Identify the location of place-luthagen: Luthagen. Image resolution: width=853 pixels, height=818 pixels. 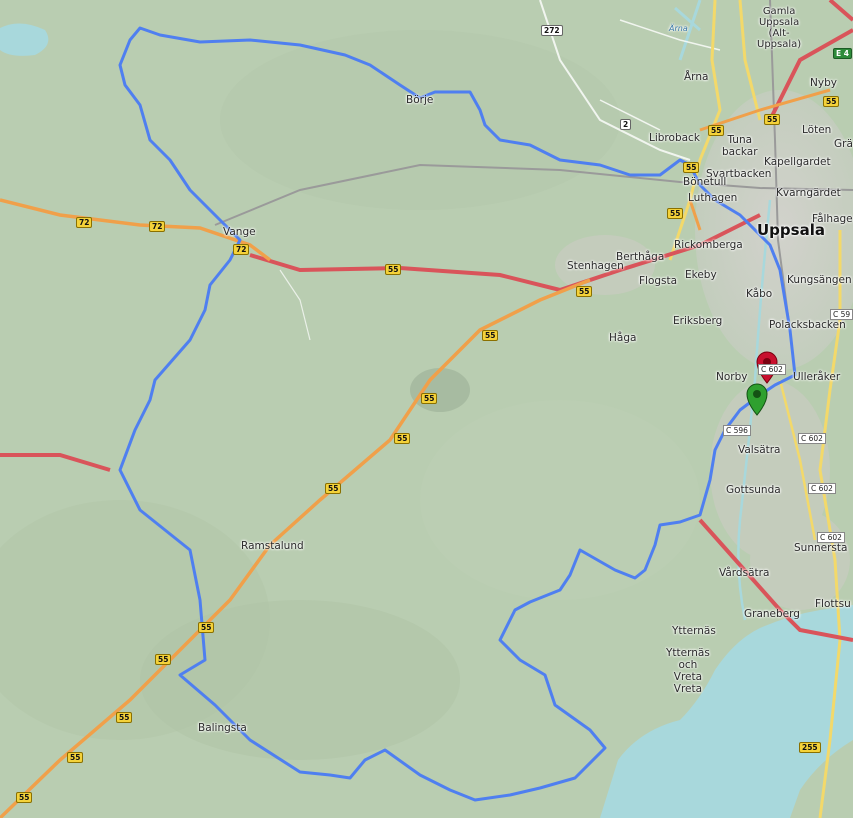
(713, 198).